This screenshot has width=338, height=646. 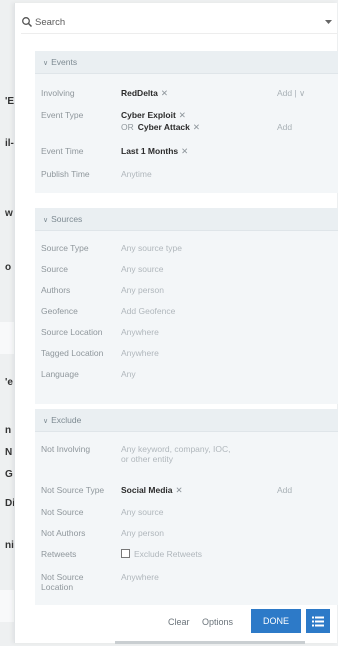 I want to click on not-source-label: Not Source, so click(x=62, y=512).